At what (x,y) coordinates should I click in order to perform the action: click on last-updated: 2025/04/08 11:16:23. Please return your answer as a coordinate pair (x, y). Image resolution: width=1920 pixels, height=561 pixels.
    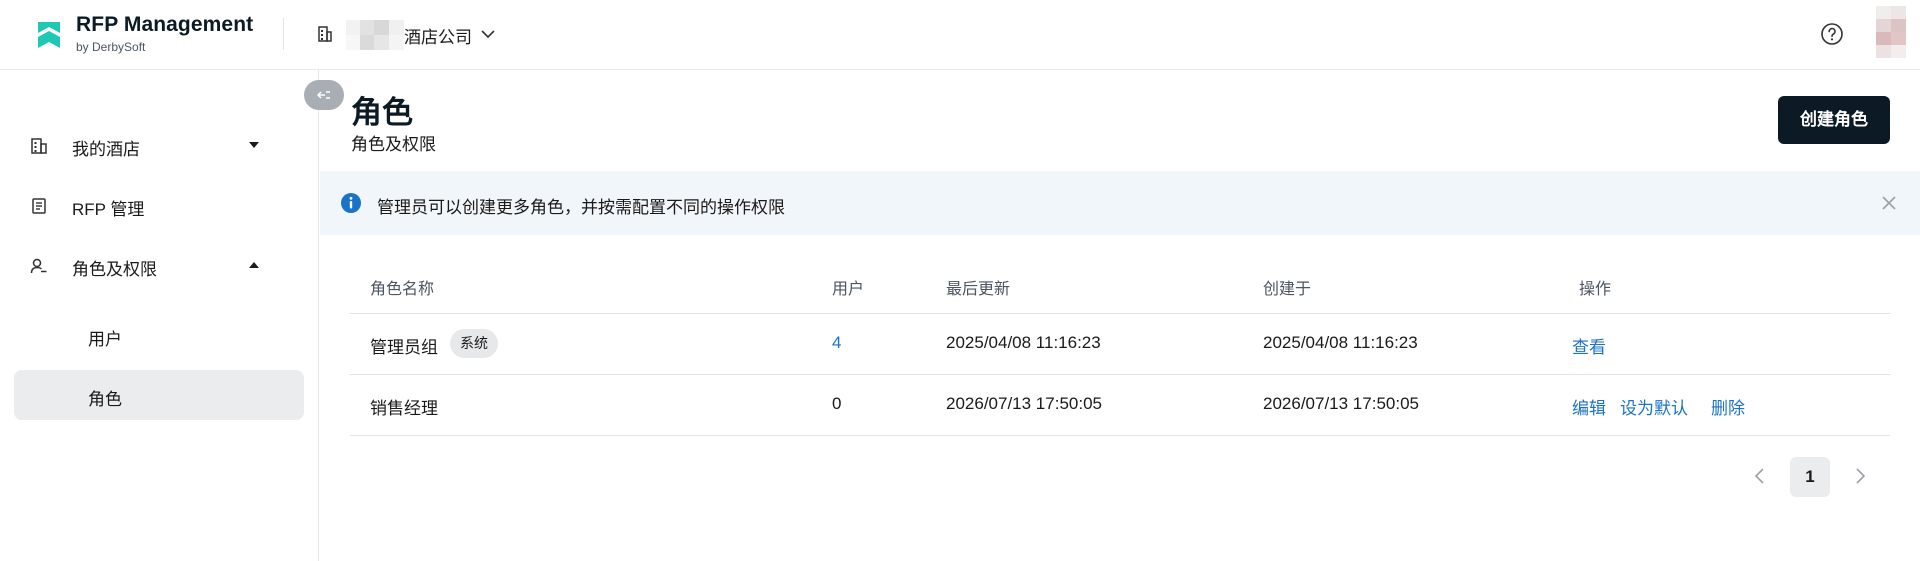
    Looking at the image, I should click on (1023, 342).